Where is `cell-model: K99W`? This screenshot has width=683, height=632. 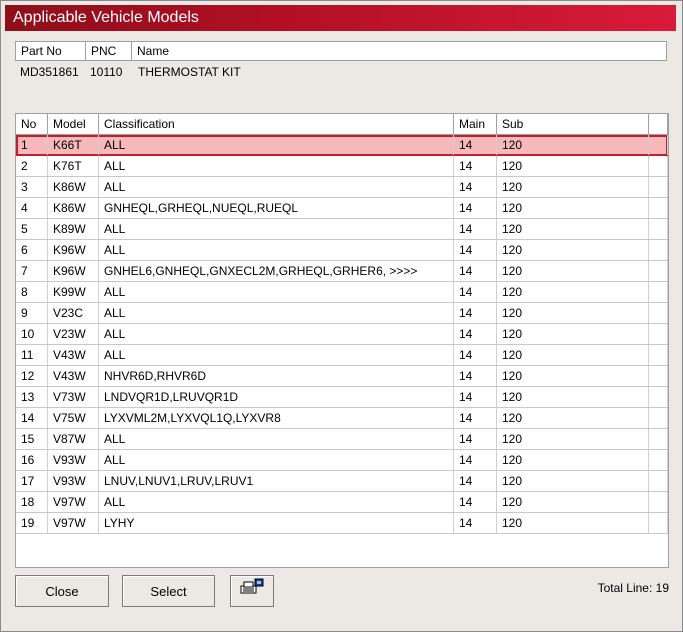
cell-model: K99W is located at coordinates (73, 292).